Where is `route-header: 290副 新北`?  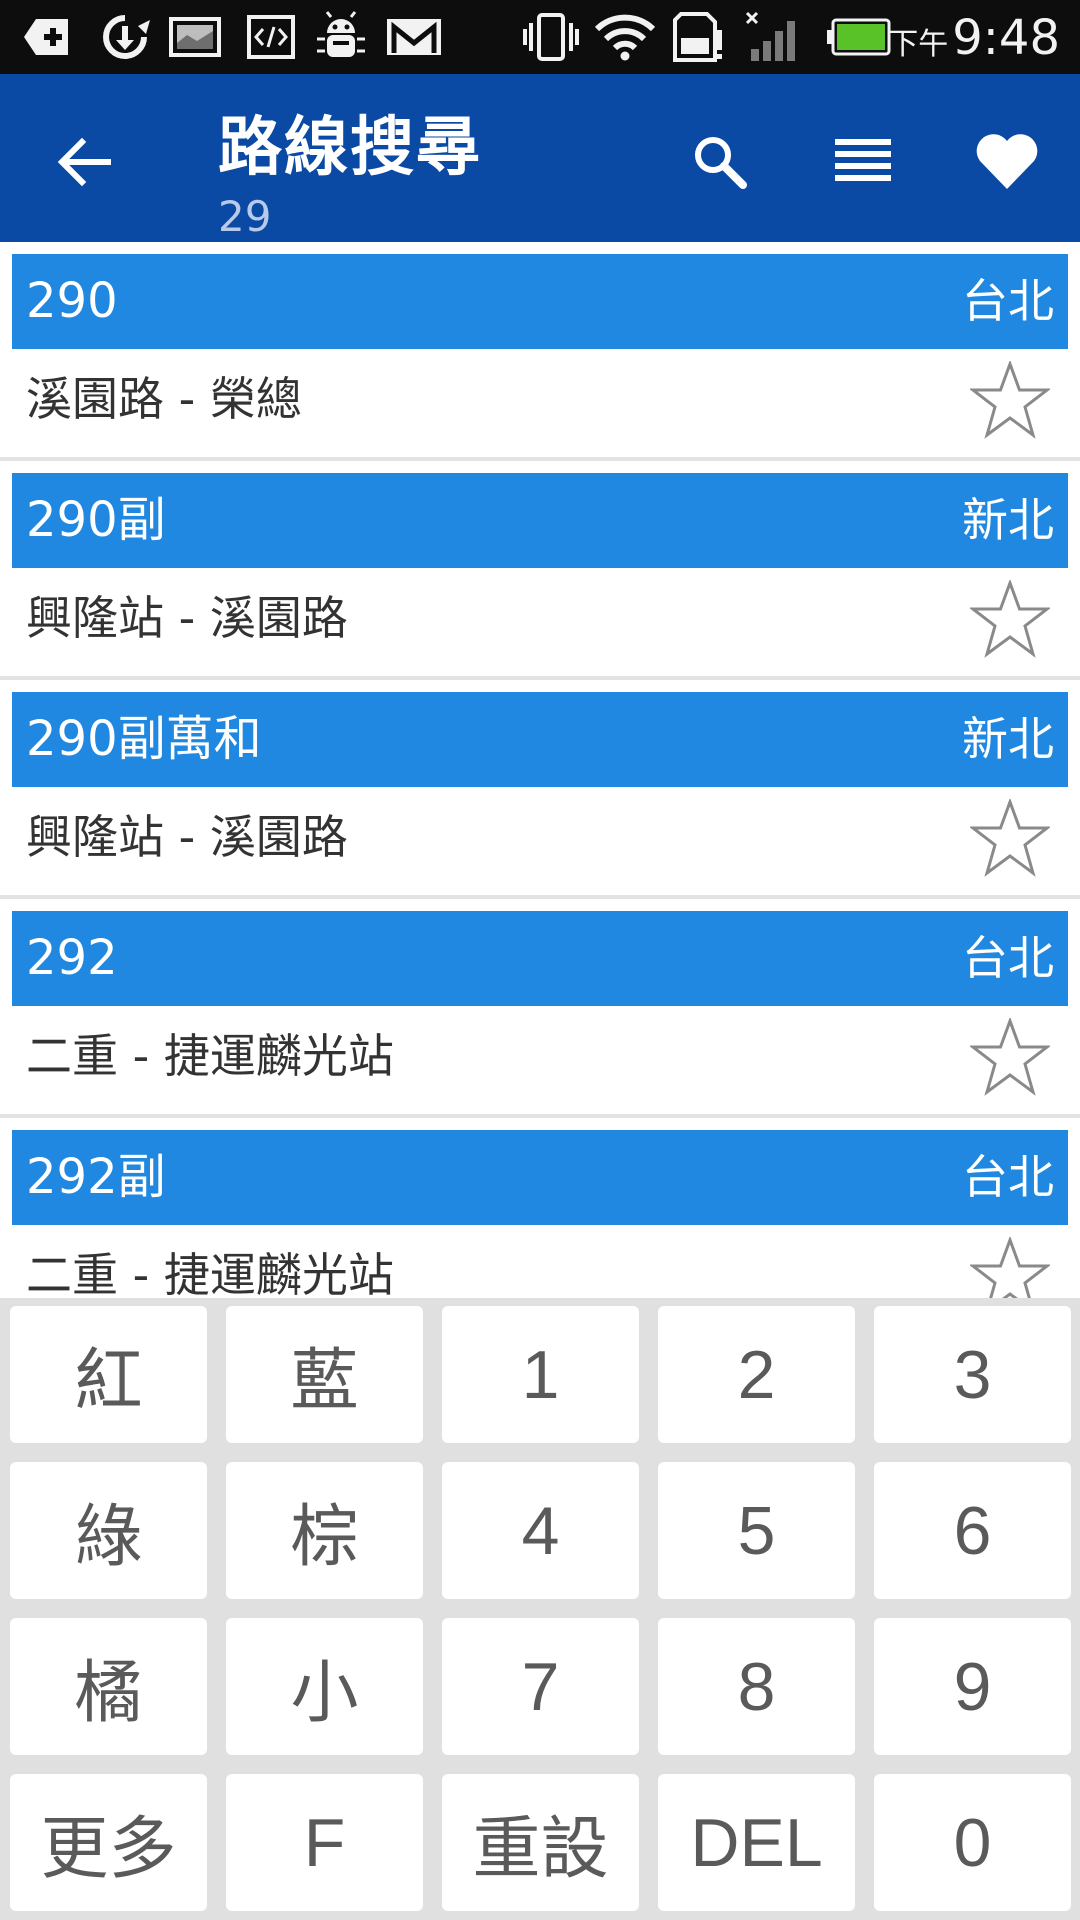 route-header: 290副 新北 is located at coordinates (540, 520).